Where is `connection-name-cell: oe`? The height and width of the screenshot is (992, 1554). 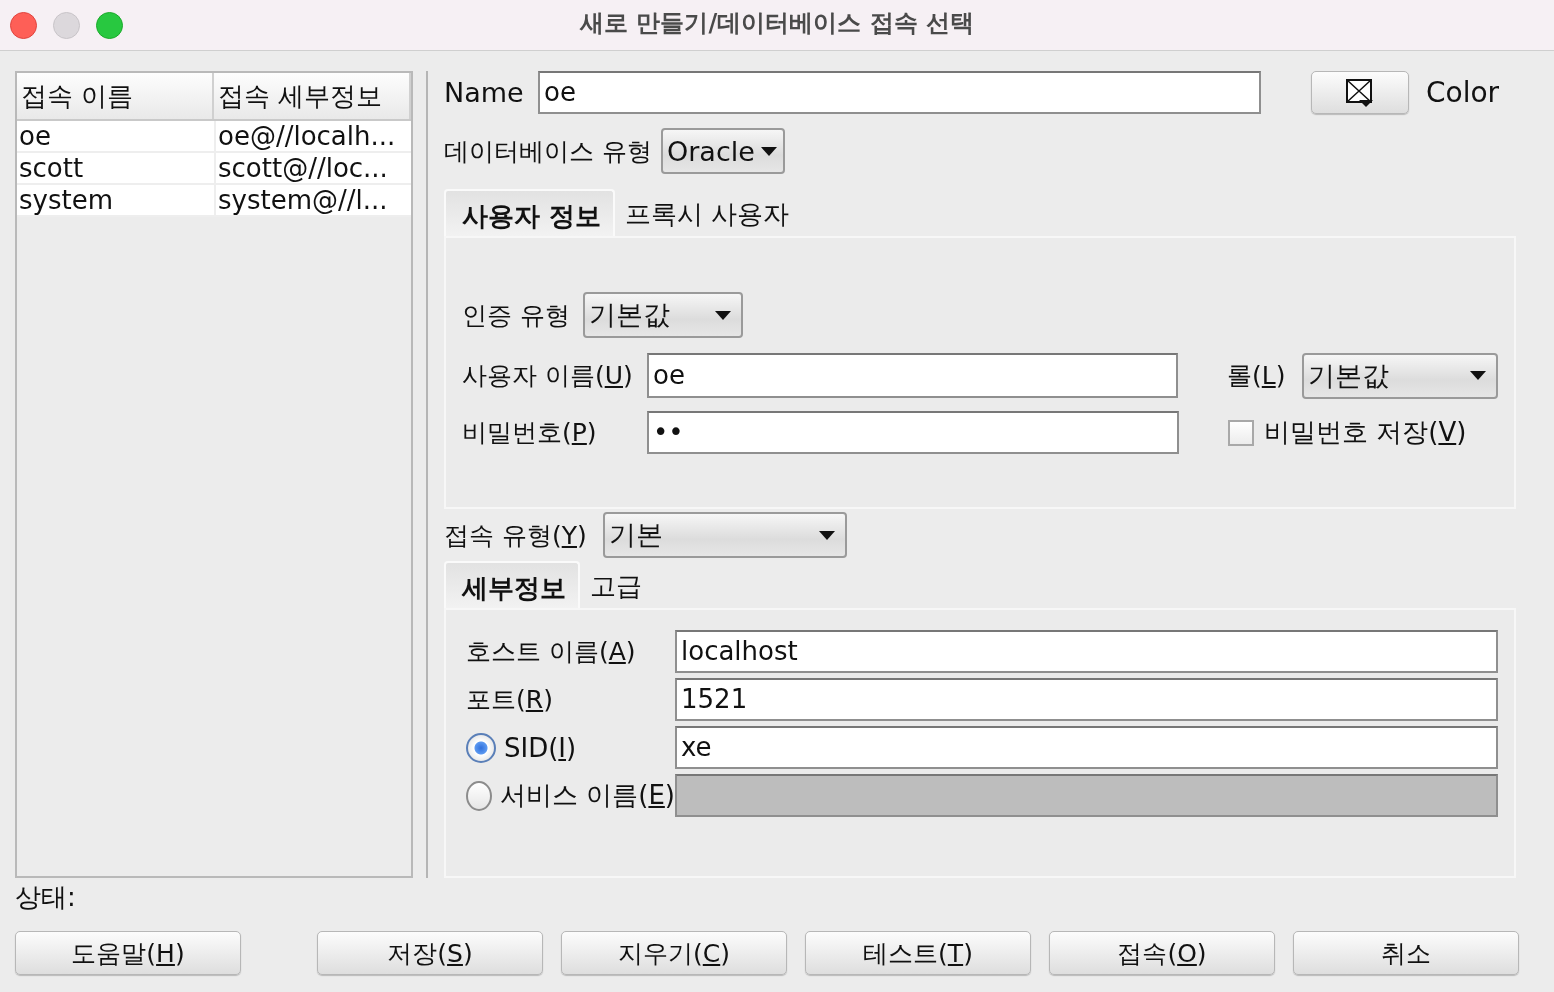 connection-name-cell: oe is located at coordinates (115, 136).